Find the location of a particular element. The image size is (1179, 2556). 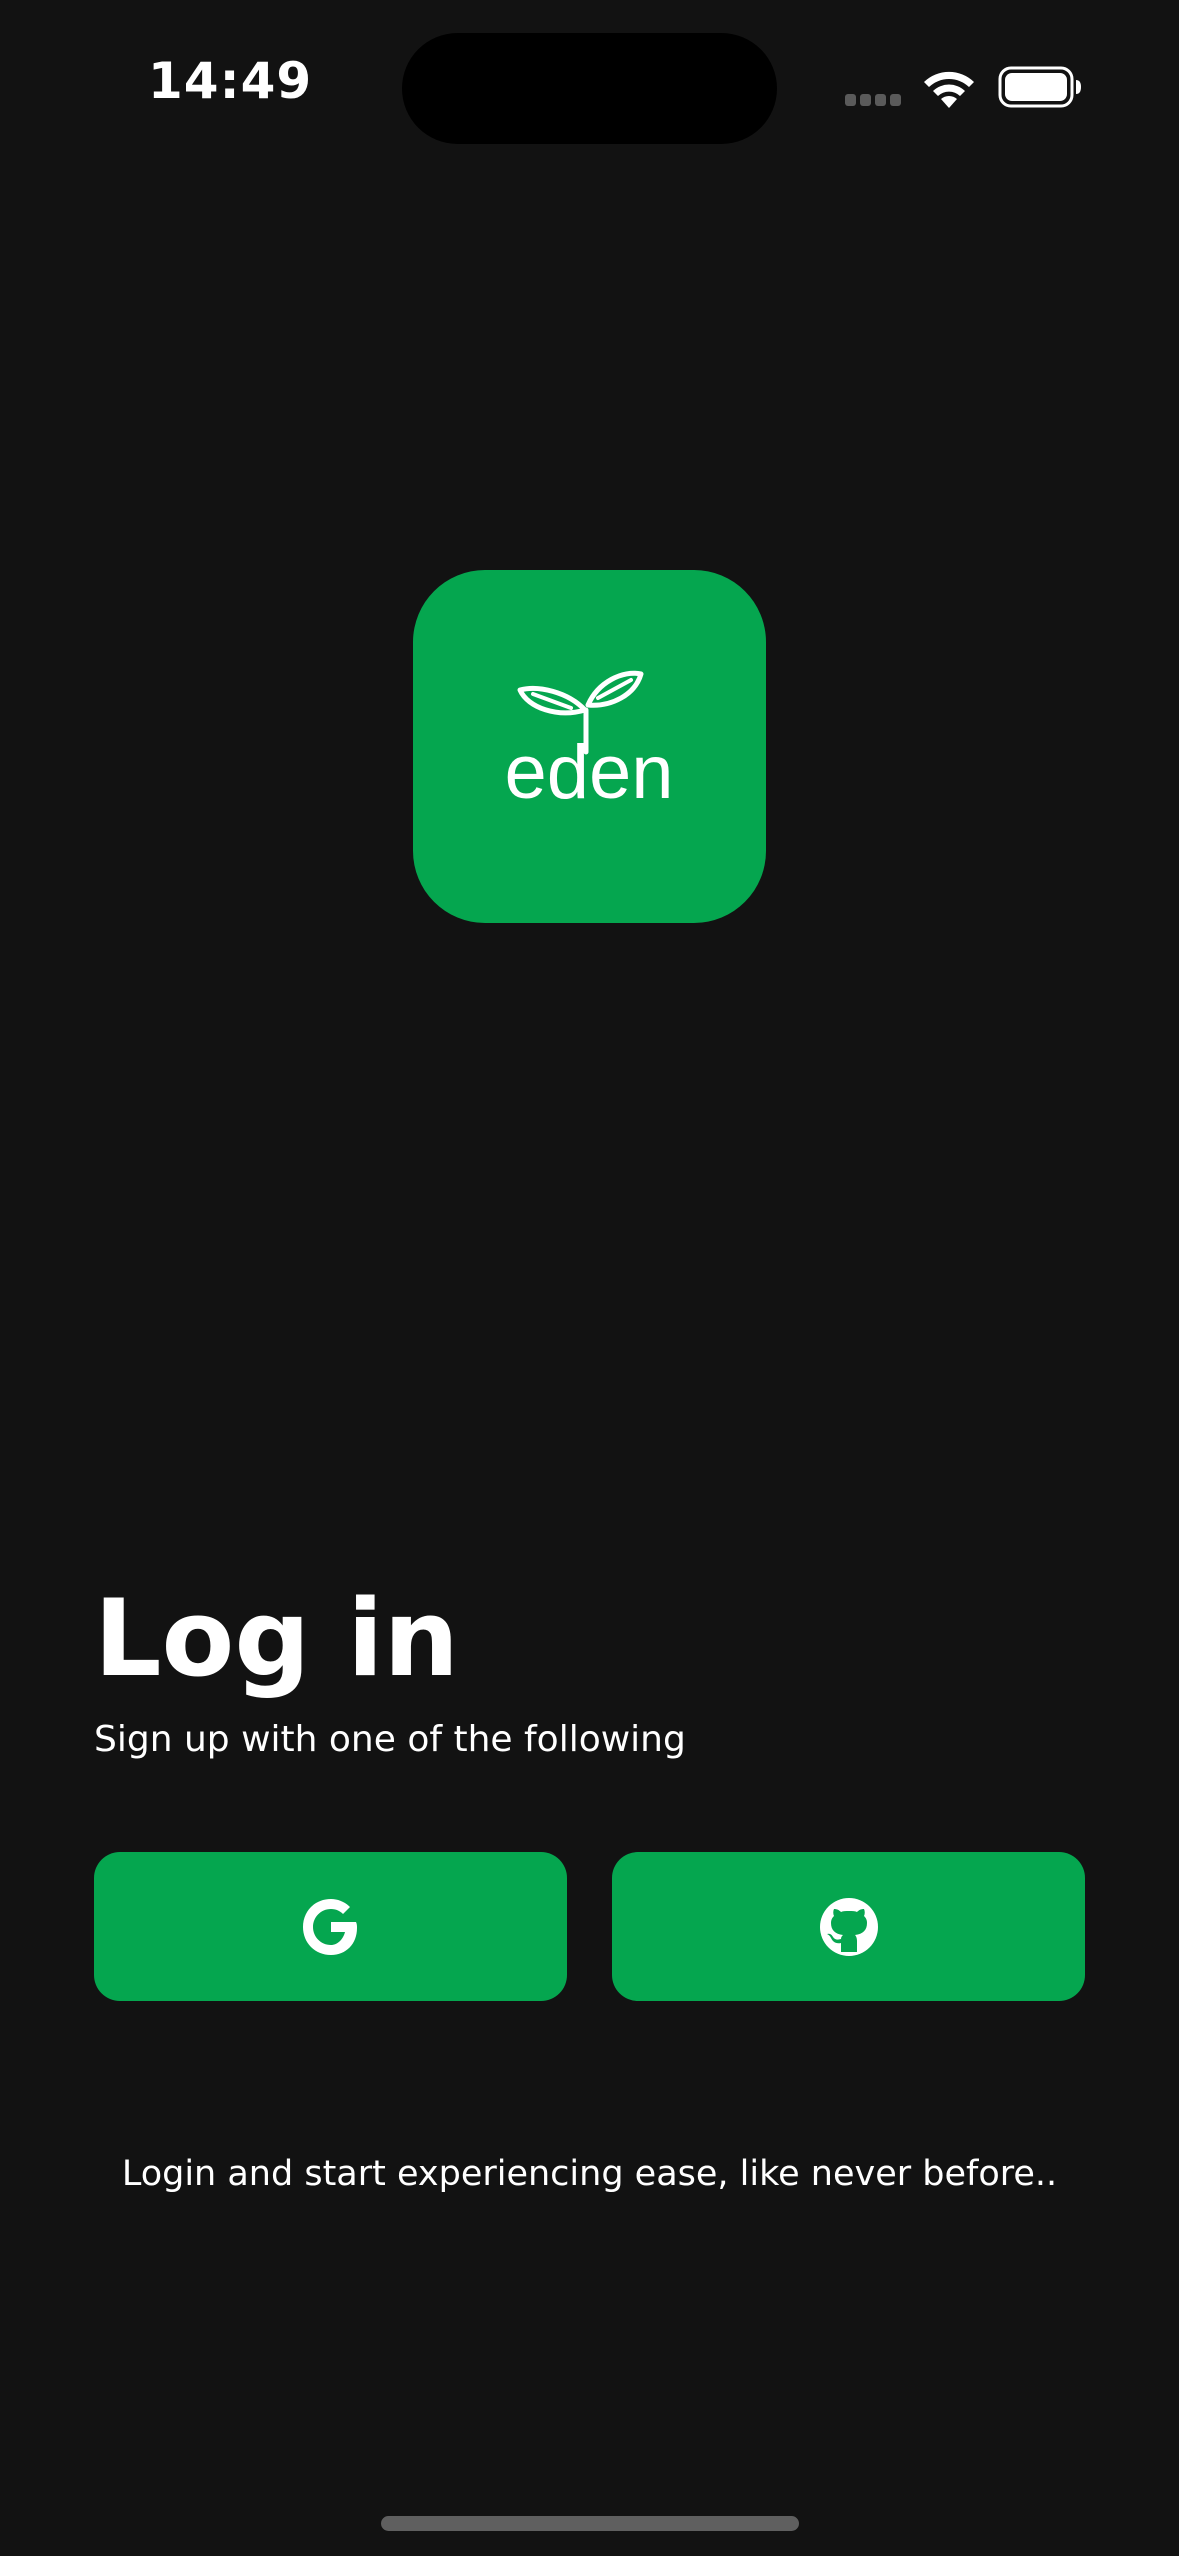

github-icon is located at coordinates (849, 1927).